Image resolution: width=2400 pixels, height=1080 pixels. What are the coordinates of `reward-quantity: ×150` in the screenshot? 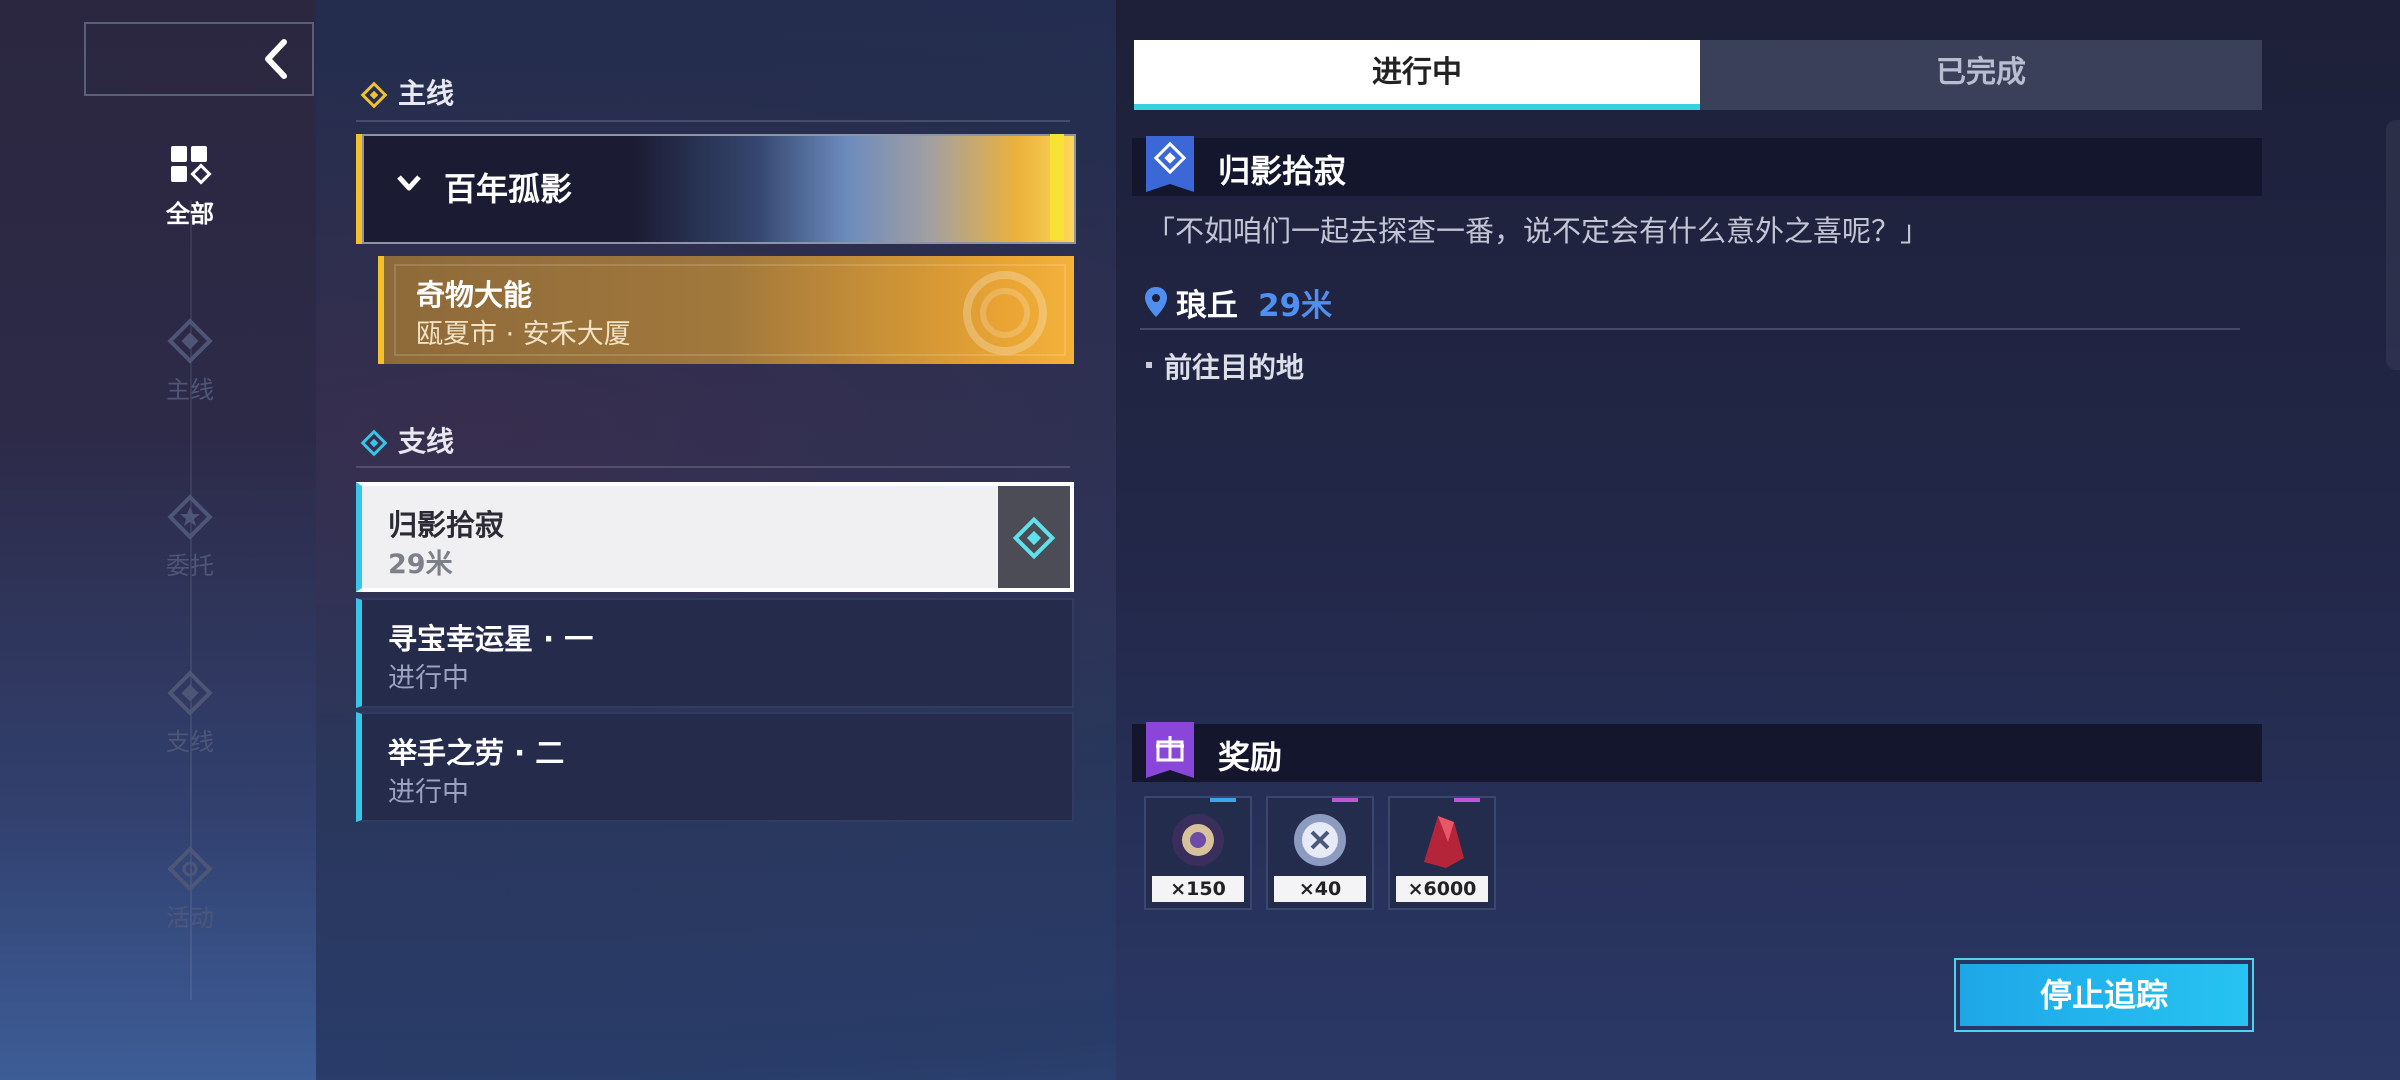 It's located at (1198, 889).